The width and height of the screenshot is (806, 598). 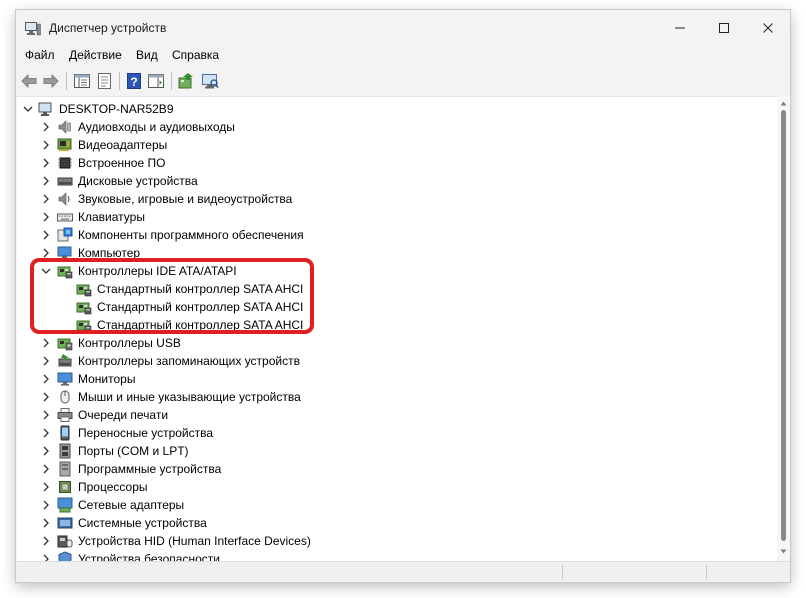 I want to click on hid-icon, so click(x=65, y=541).